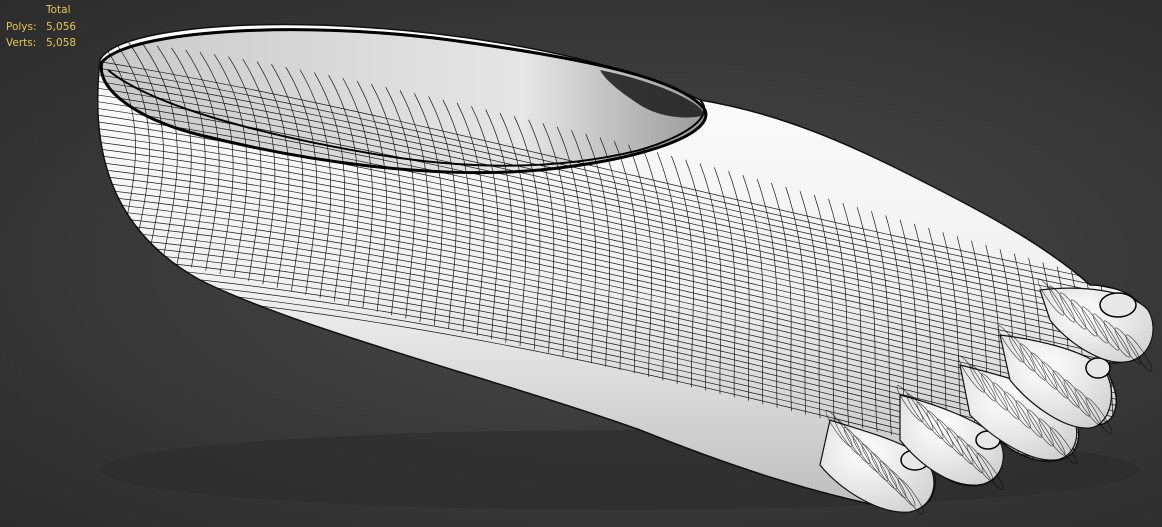 The width and height of the screenshot is (1162, 527). Describe the element at coordinates (58, 10) in the screenshot. I see `stats-header: Total` at that location.